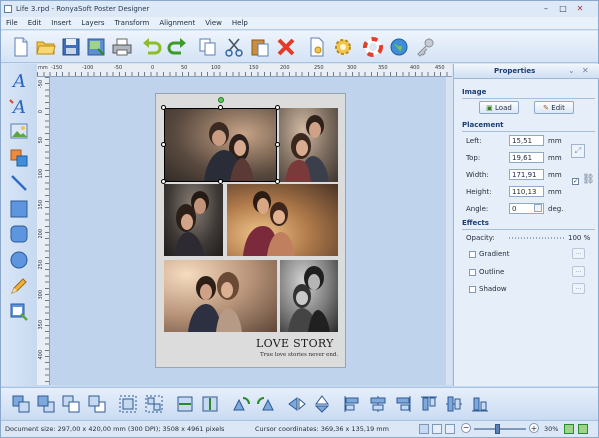  I want to click on menu-file: File, so click(12, 23).